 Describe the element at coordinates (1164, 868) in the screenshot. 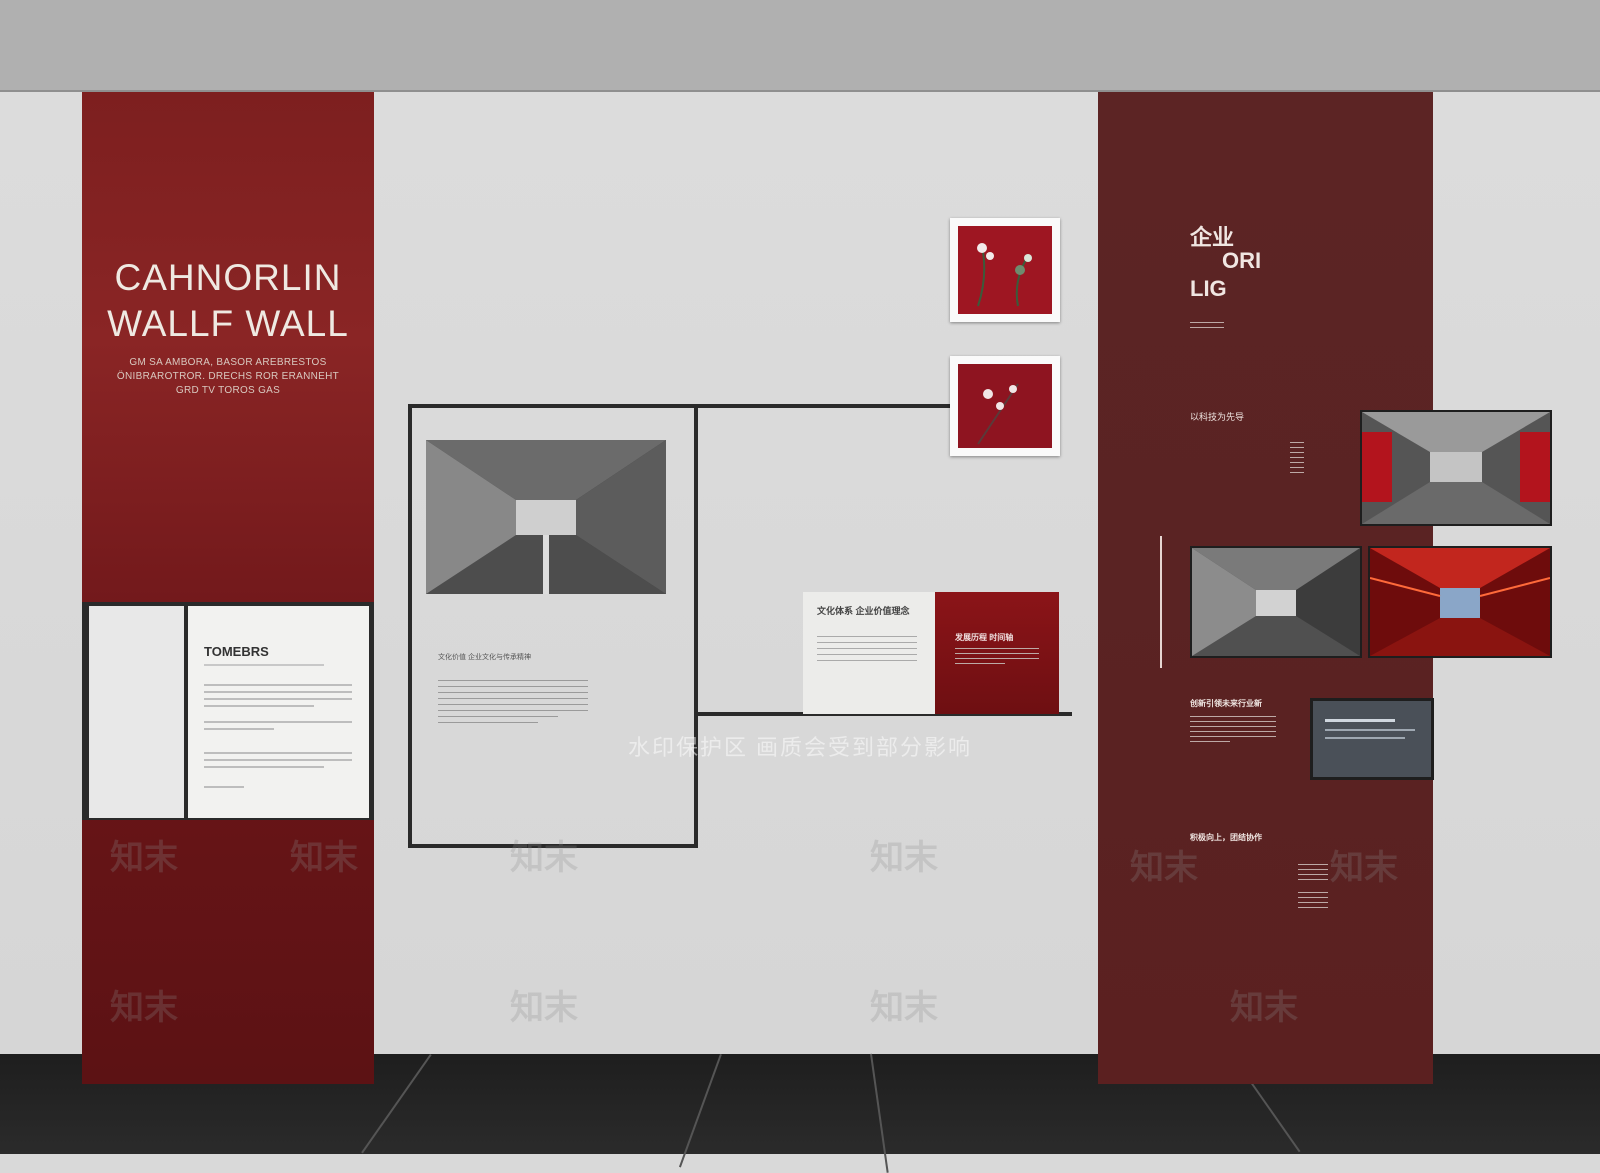

I see `watermark-5: 知末` at that location.